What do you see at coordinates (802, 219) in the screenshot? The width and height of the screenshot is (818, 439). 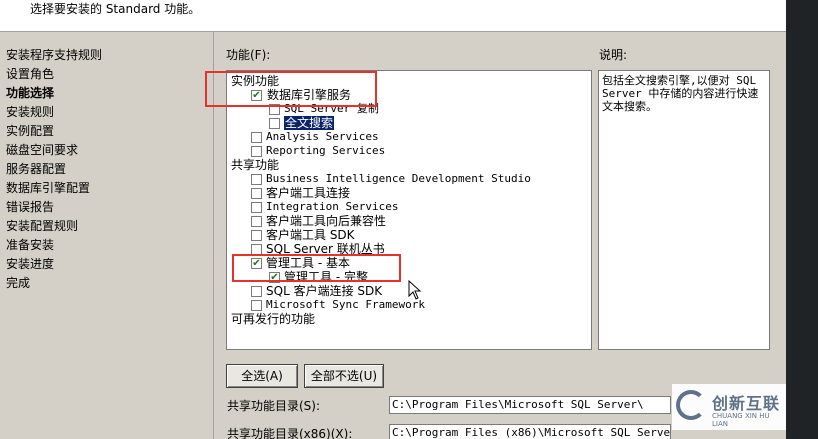 I see `background-strip` at bounding box center [802, 219].